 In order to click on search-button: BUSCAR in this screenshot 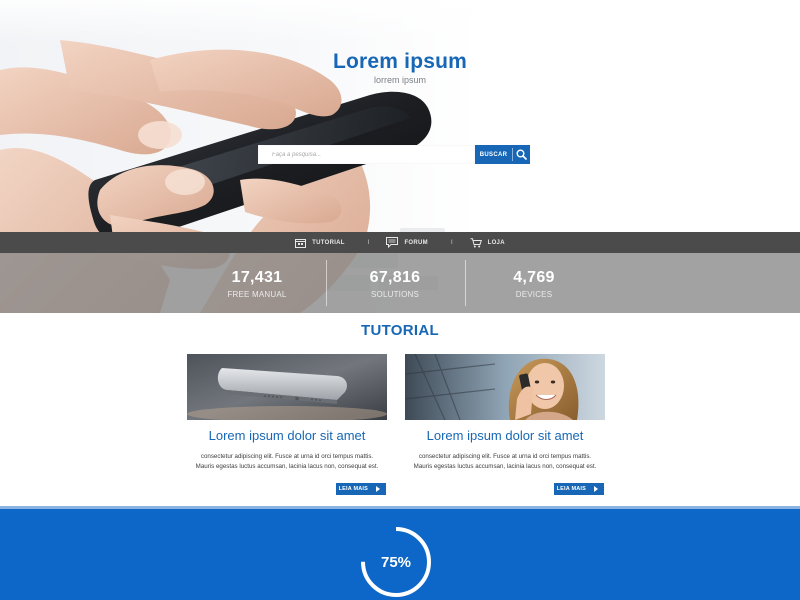, I will do `click(502, 154)`.